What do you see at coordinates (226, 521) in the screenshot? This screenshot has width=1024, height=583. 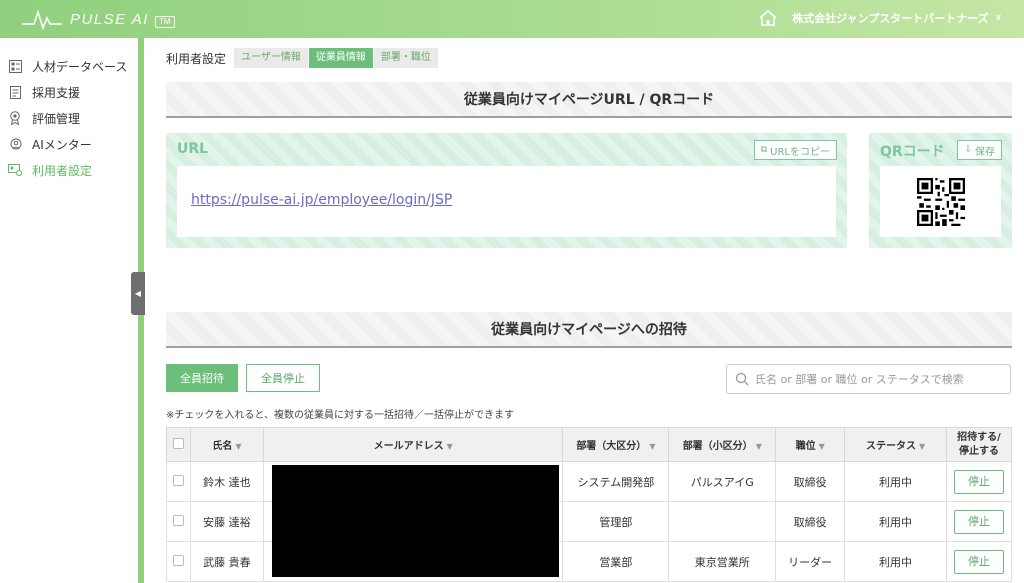 I see `cell-name: 安藤 達裕` at bounding box center [226, 521].